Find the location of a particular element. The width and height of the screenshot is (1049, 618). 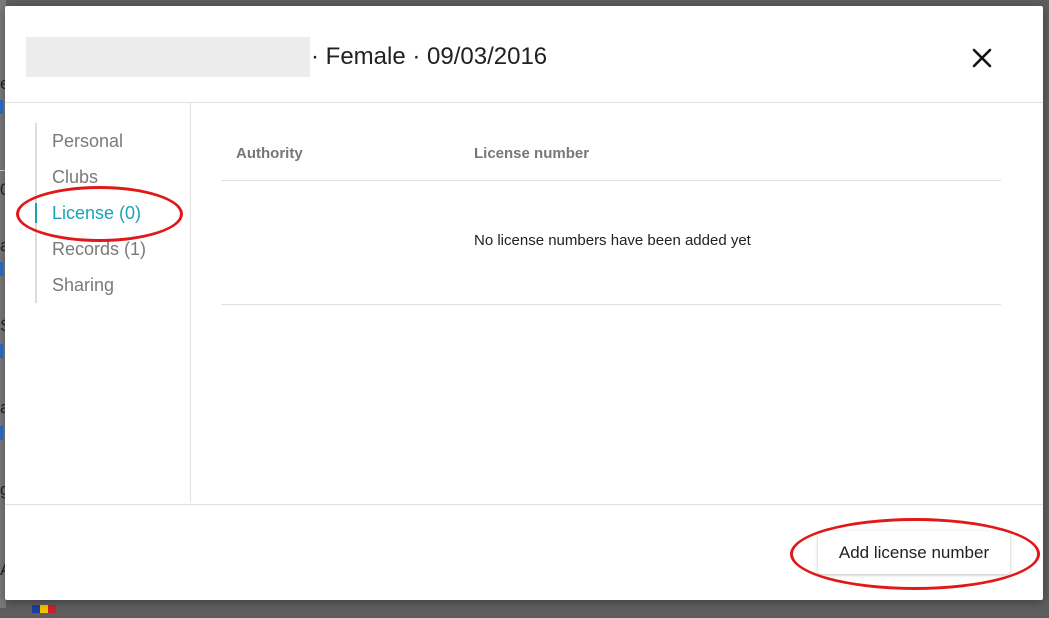

sidebar-item-sharing: Sharing is located at coordinates (91, 285).